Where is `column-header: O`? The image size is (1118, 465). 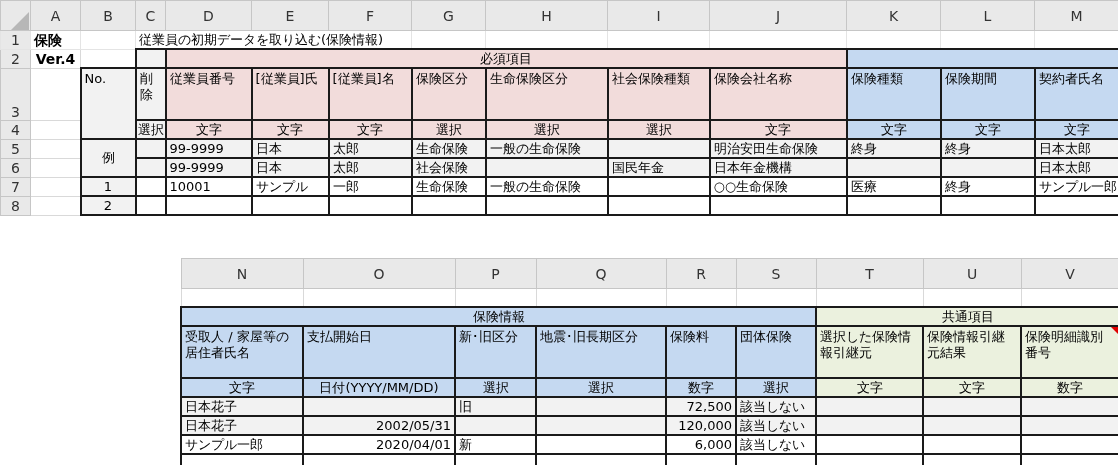 column-header: O is located at coordinates (379, 273).